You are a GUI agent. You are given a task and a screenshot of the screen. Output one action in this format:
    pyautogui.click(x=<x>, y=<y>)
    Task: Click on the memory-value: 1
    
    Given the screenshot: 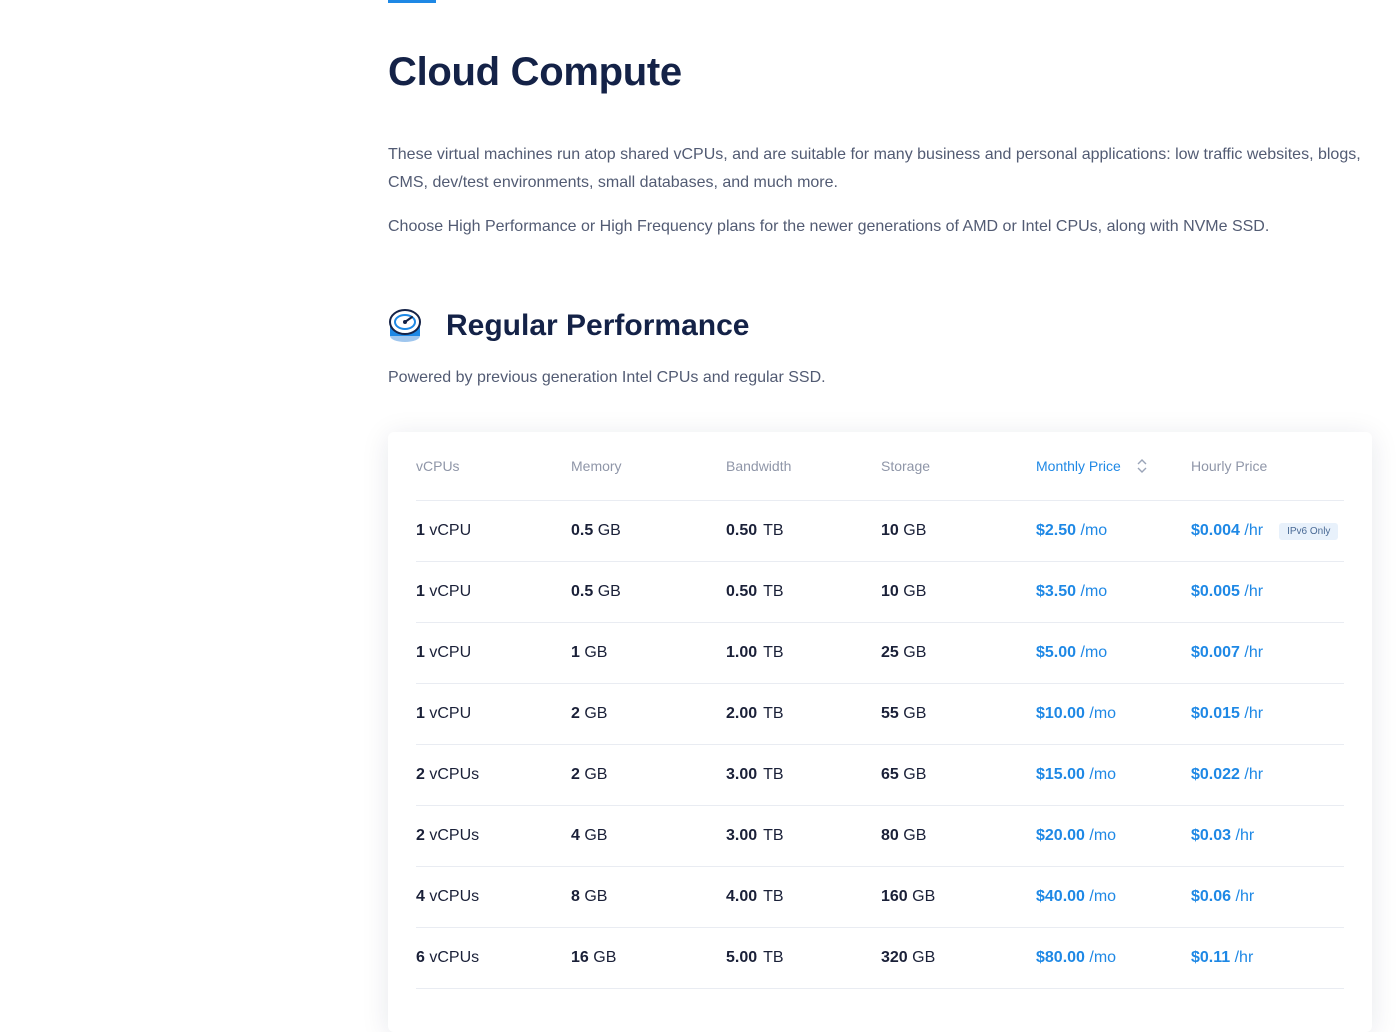 What is the action you would take?
    pyautogui.click(x=575, y=652)
    